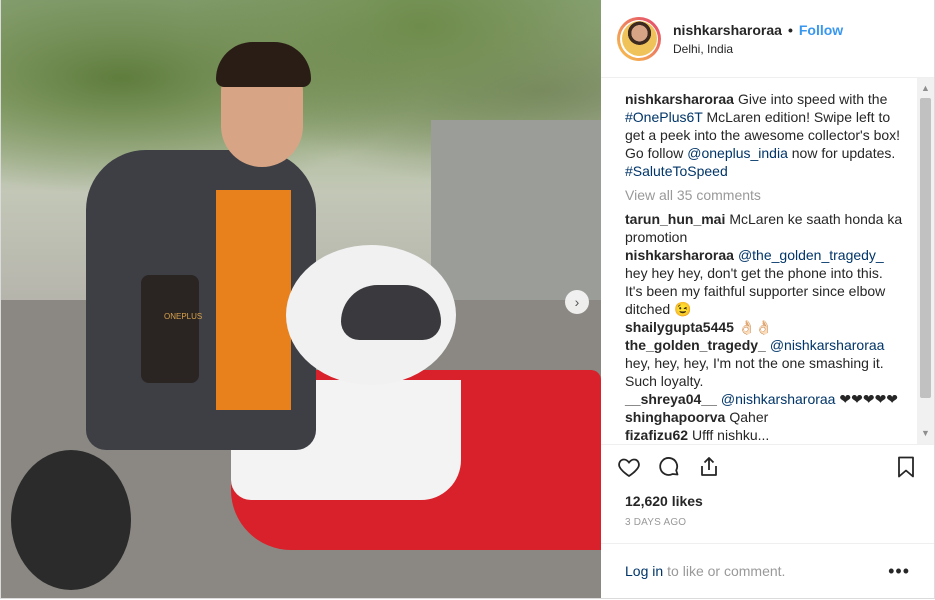 The height and width of the screenshot is (600, 935). I want to click on caption-username: nishkarsharoraa, so click(679, 99).